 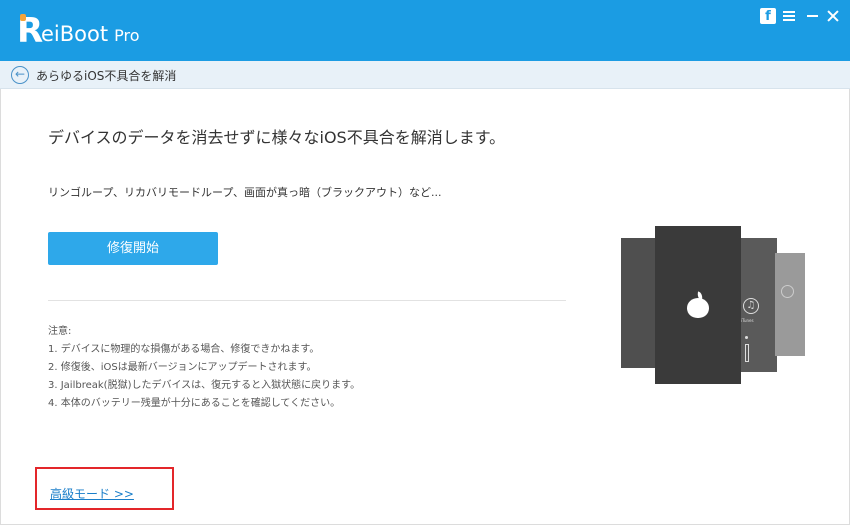 What do you see at coordinates (106, 76) in the screenshot?
I see `page-title: あらゆるiOS不具合を解消` at bounding box center [106, 76].